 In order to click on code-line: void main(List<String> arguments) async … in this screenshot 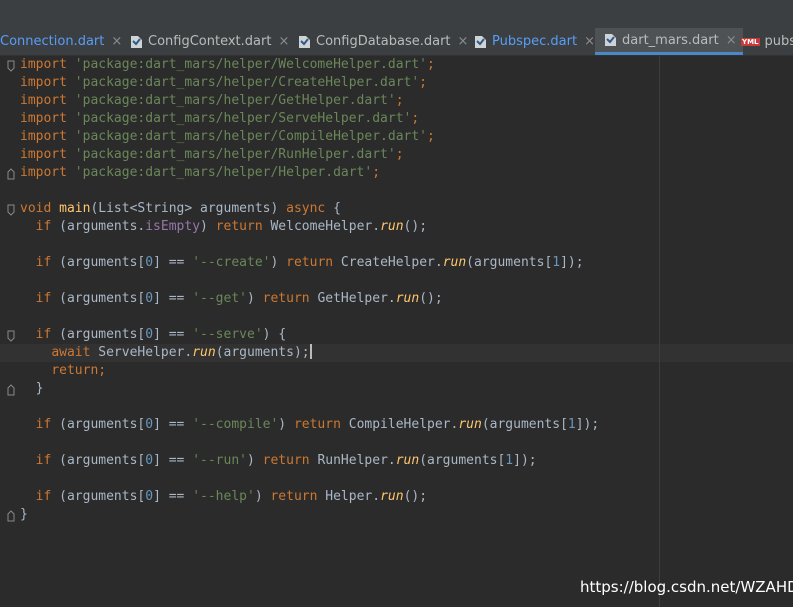, I will do `click(180, 208)`.